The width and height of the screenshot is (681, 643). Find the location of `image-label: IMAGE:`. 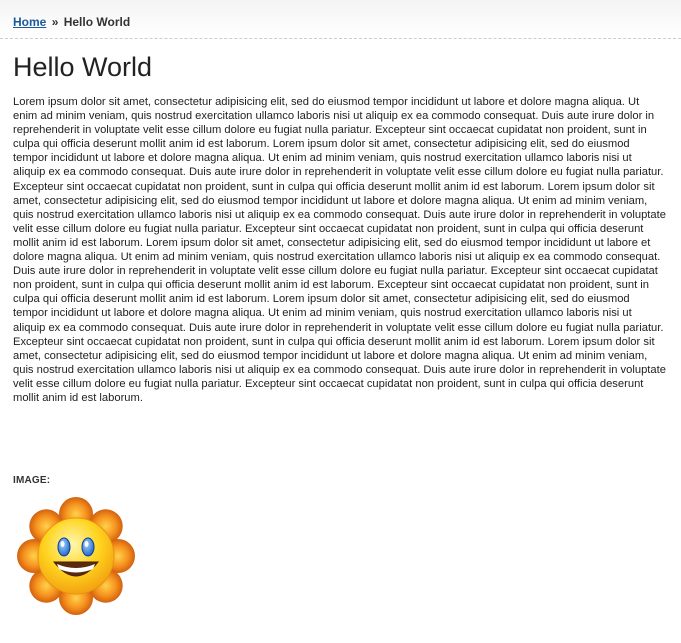

image-label: IMAGE: is located at coordinates (32, 480).